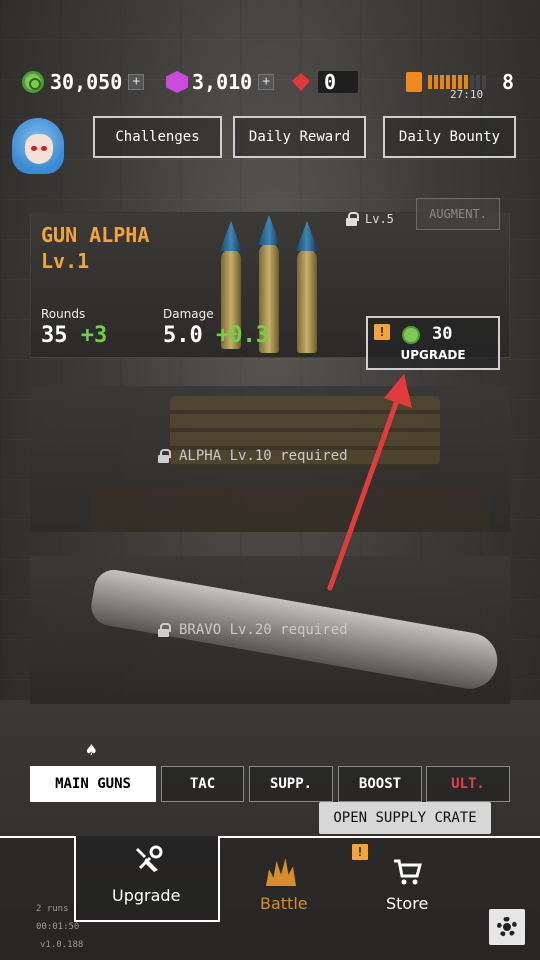  Describe the element at coordinates (266, 82) in the screenshot. I see `add-gems-button: +` at that location.